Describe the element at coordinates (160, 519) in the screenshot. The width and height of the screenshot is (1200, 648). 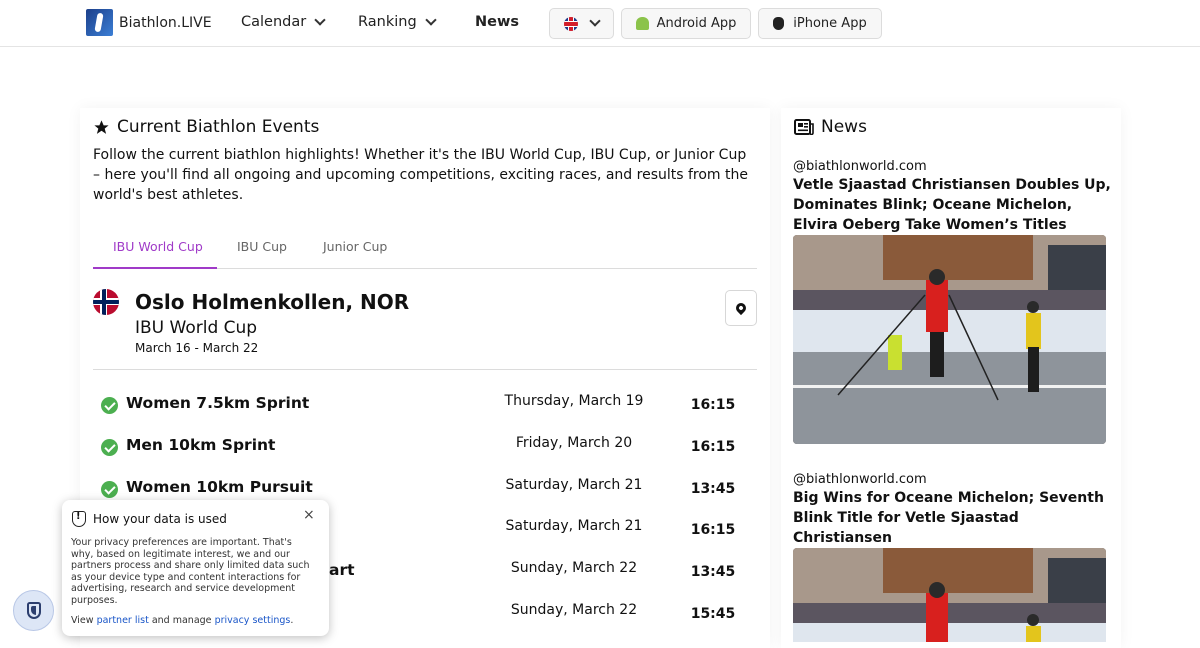
I see `consent-title: How your data is used` at that location.